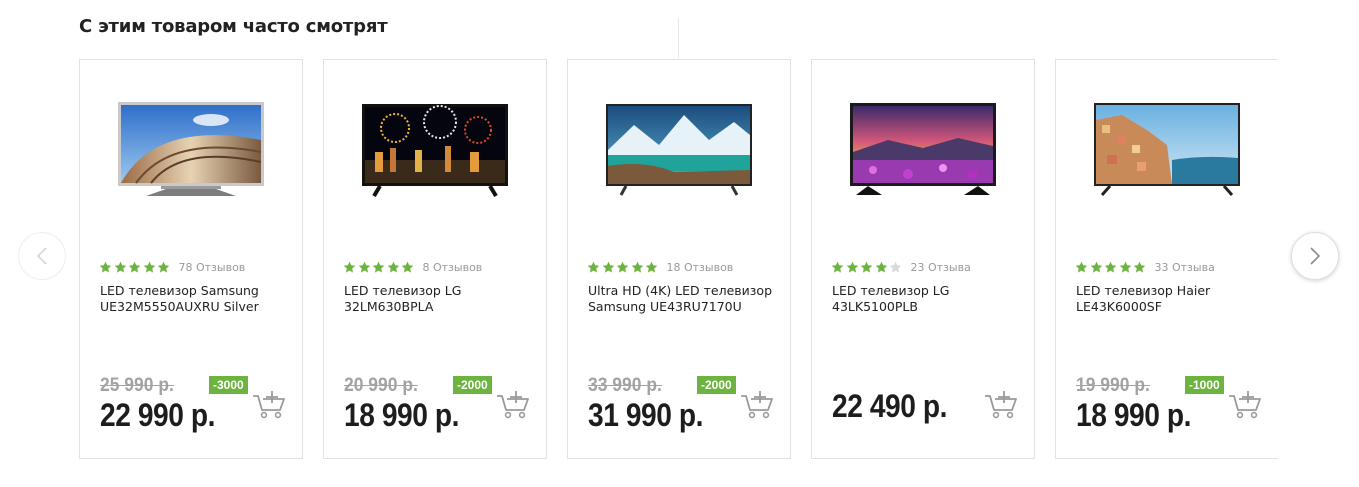 The height and width of the screenshot is (487, 1359). Describe the element at coordinates (660, 267) in the screenshot. I see `rating: 18 Отзывов` at that location.